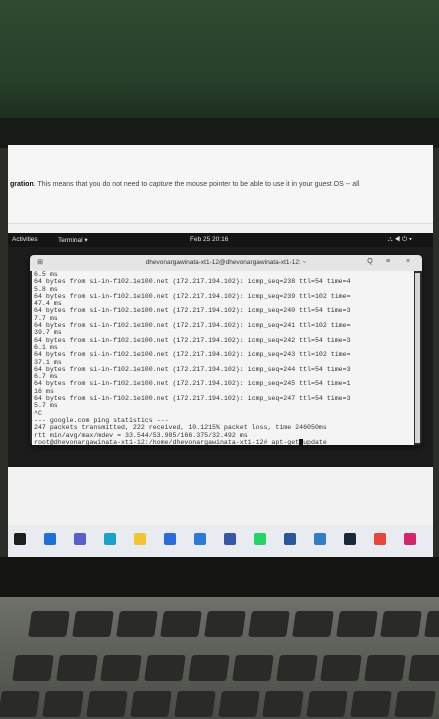 The height and width of the screenshot is (719, 439). What do you see at coordinates (110, 539) in the screenshot?
I see `edge-icon` at bounding box center [110, 539].